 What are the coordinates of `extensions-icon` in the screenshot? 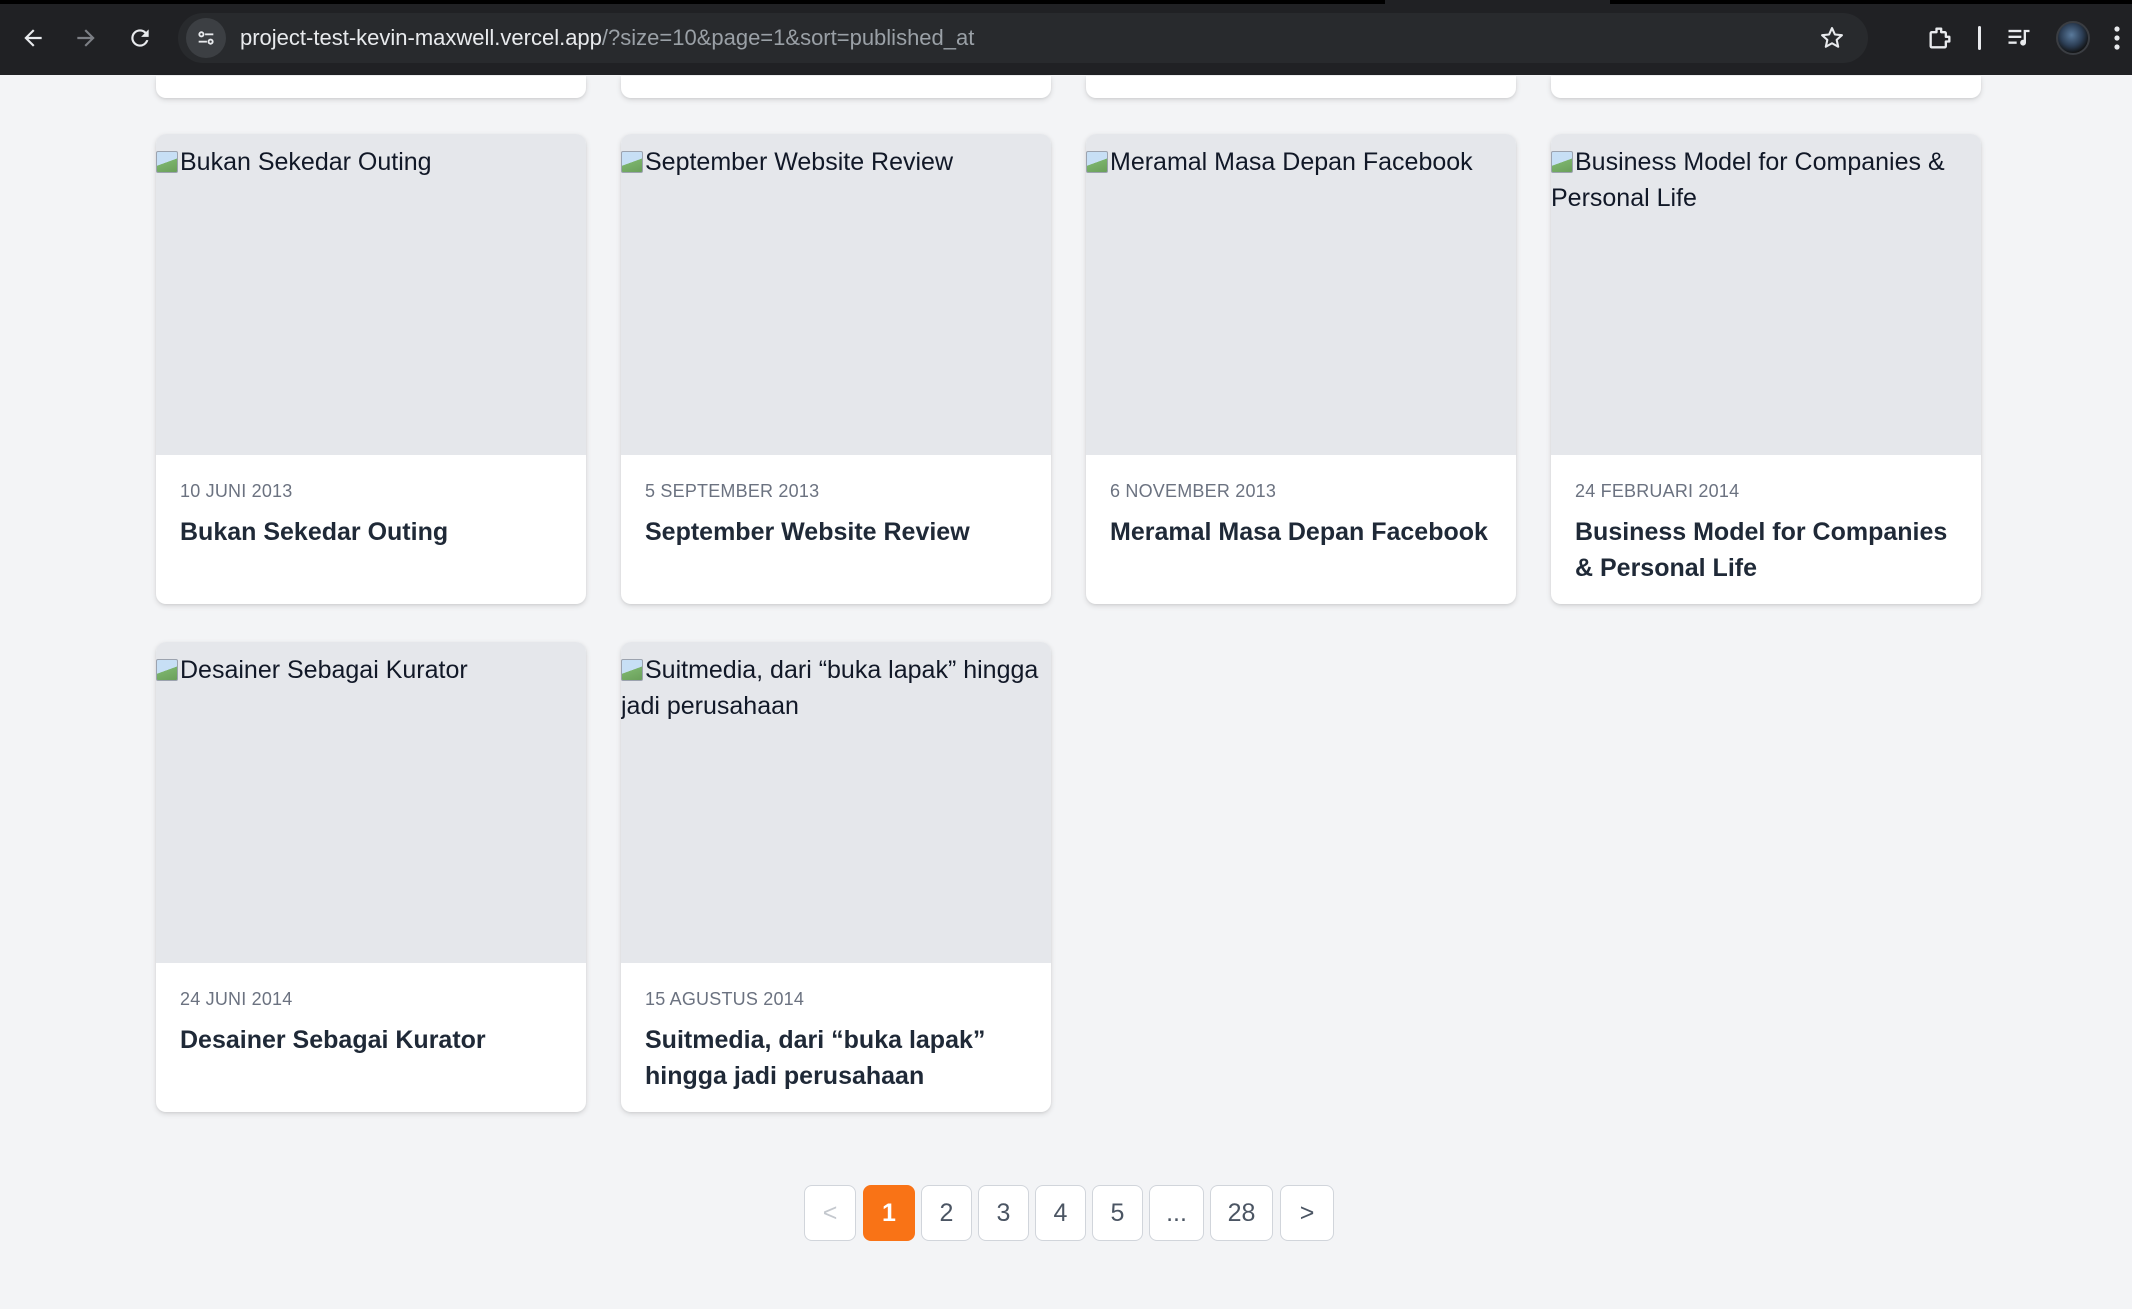 It's located at (1940, 38).